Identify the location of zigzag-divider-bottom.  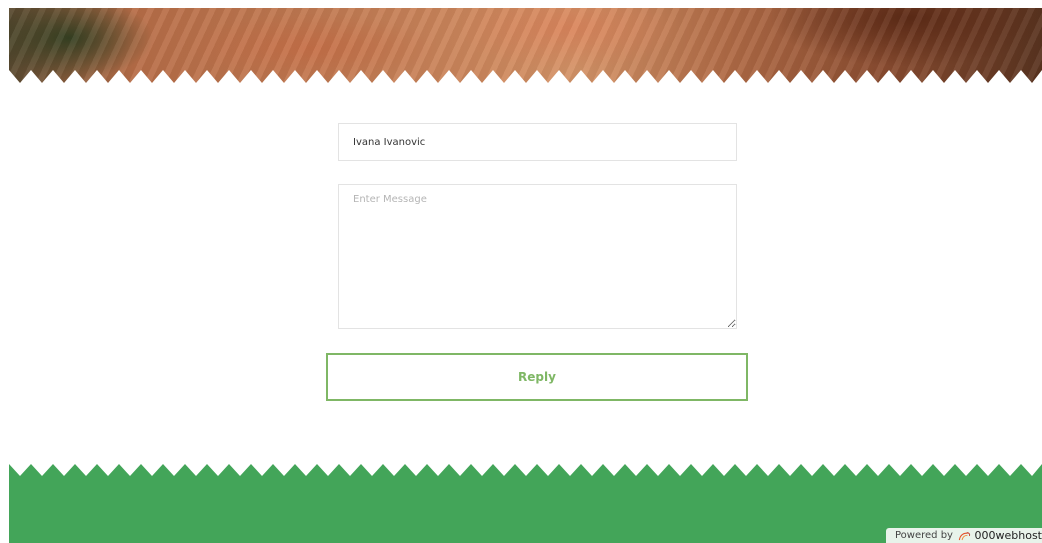
(525, 470).